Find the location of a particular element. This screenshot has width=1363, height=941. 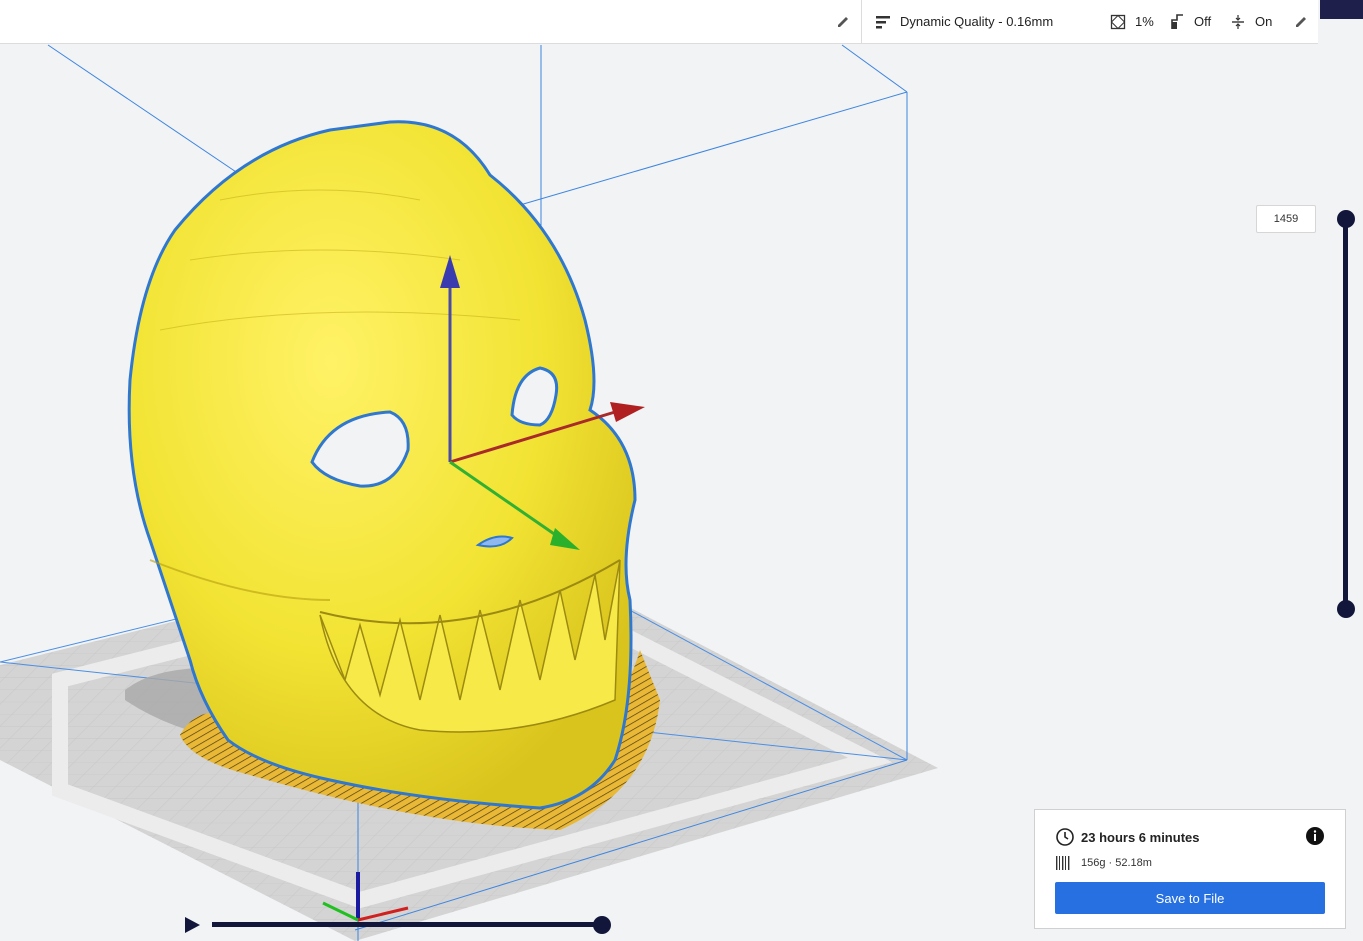

layer-number-input: 1459 is located at coordinates (1286, 219).